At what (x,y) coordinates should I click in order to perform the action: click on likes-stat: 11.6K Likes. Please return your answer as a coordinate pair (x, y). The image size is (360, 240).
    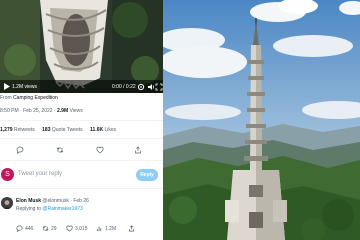
    Looking at the image, I should click on (103, 130).